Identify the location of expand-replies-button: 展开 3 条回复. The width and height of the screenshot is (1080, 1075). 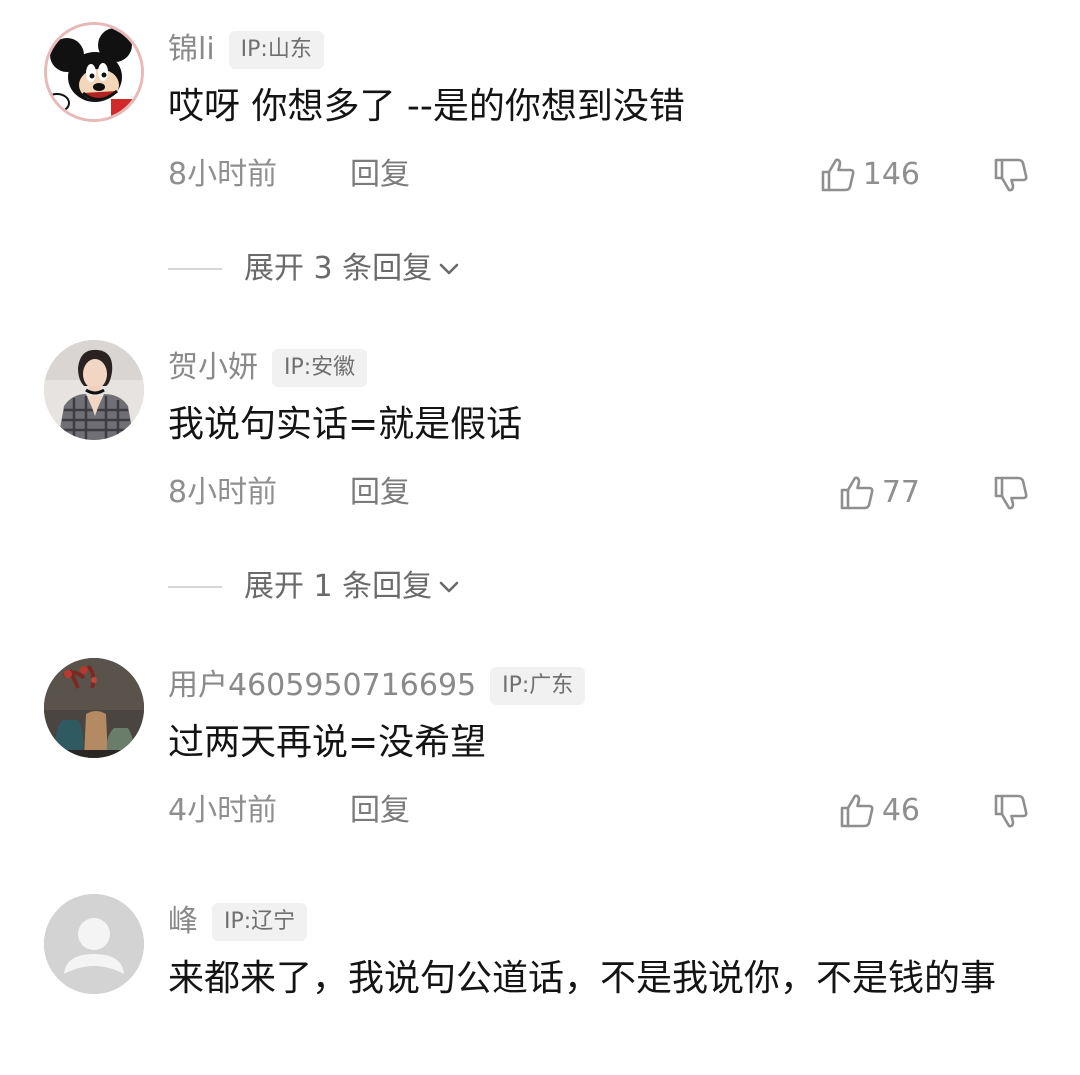
(315, 269).